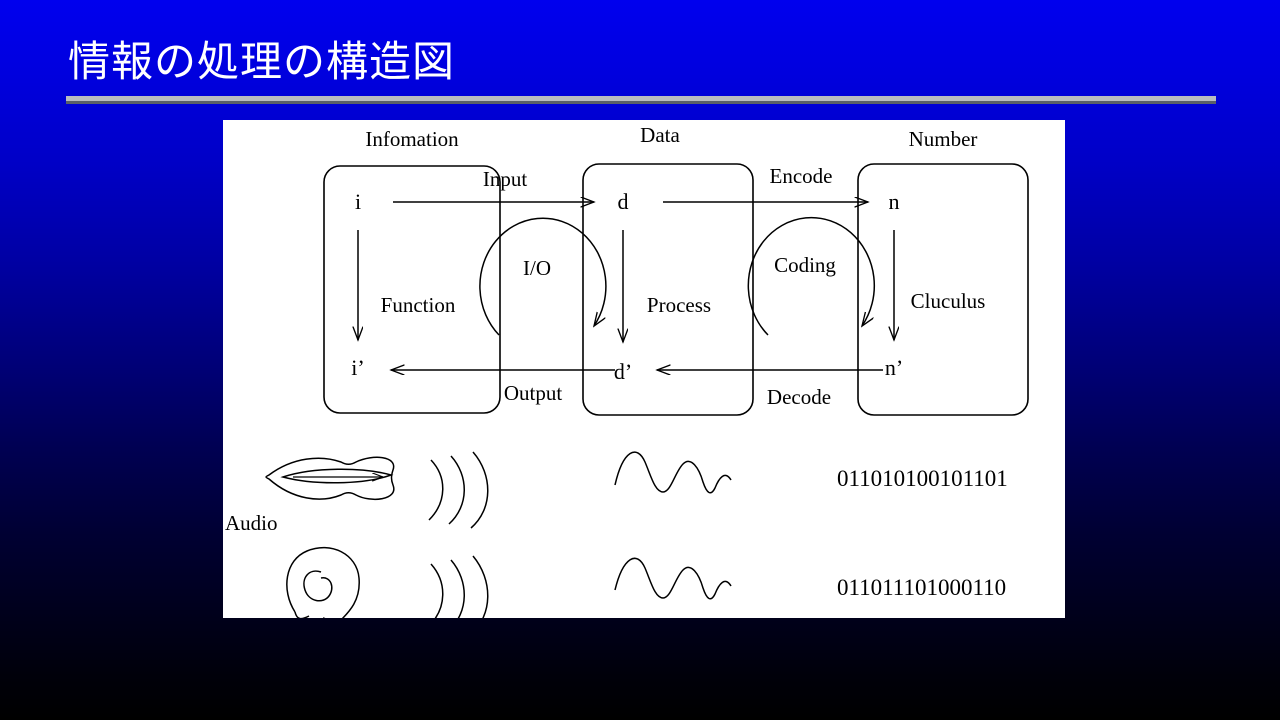 The image size is (1280, 720). Describe the element at coordinates (251, 523) in the screenshot. I see `label-audio: Audio` at that location.